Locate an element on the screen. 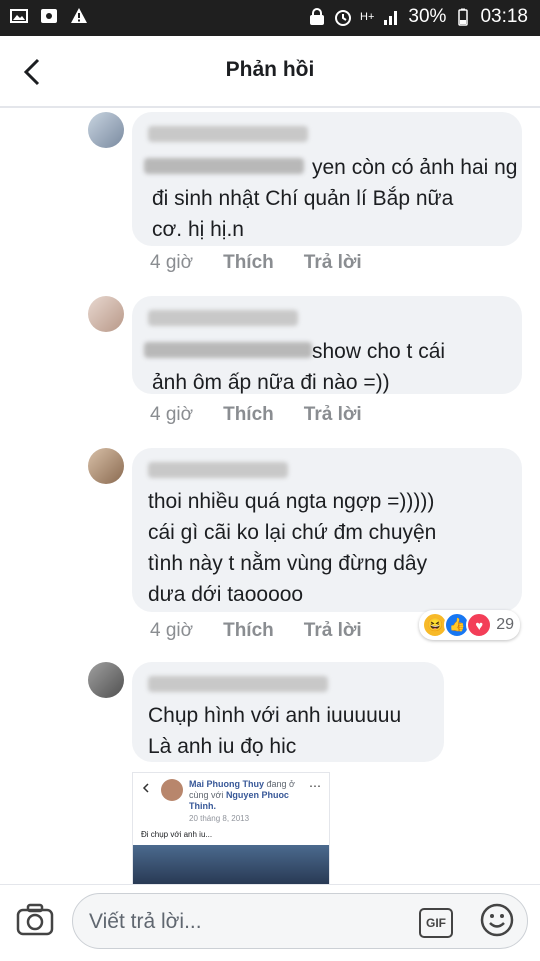 Image resolution: width=540 pixels, height=961 pixels. embed-date: 20 tháng 8, 2013 is located at coordinates (219, 818).